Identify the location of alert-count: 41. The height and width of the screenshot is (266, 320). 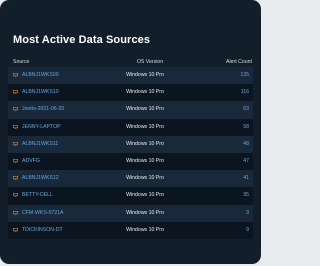
(246, 178).